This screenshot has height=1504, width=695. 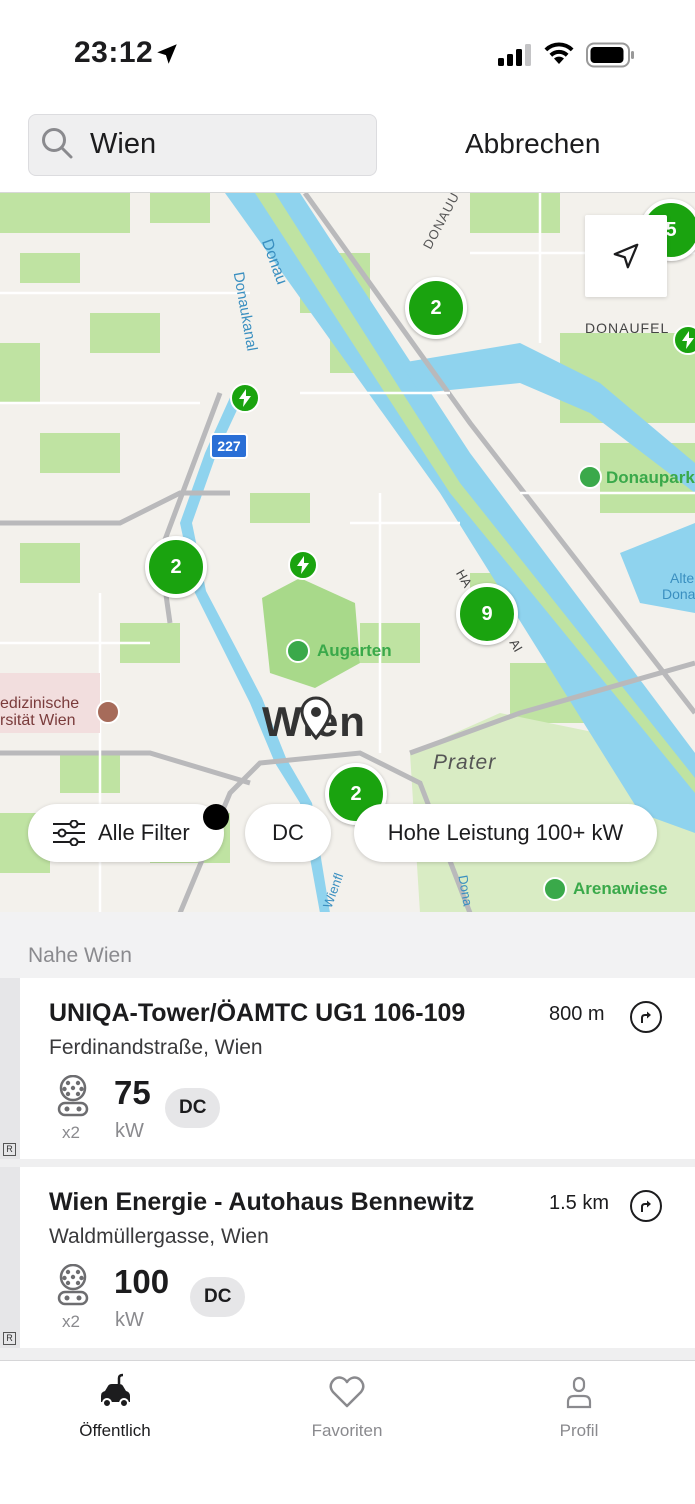 I want to click on dc-filter-label: DC, so click(x=288, y=832).